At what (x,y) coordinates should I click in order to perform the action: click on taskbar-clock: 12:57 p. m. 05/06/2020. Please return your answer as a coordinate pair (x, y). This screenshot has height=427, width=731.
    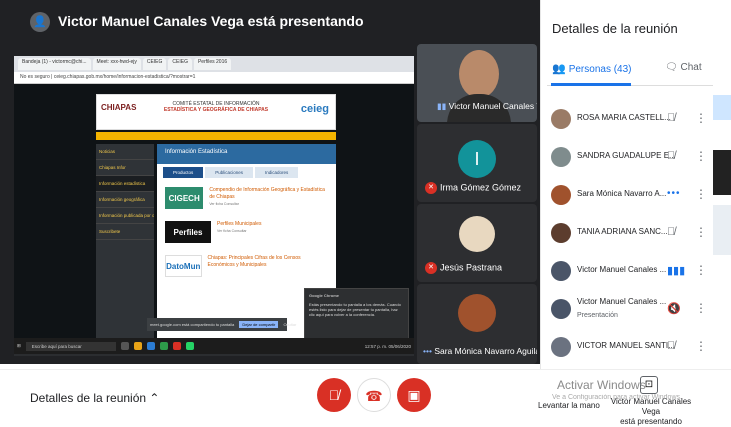
    Looking at the image, I should click on (388, 346).